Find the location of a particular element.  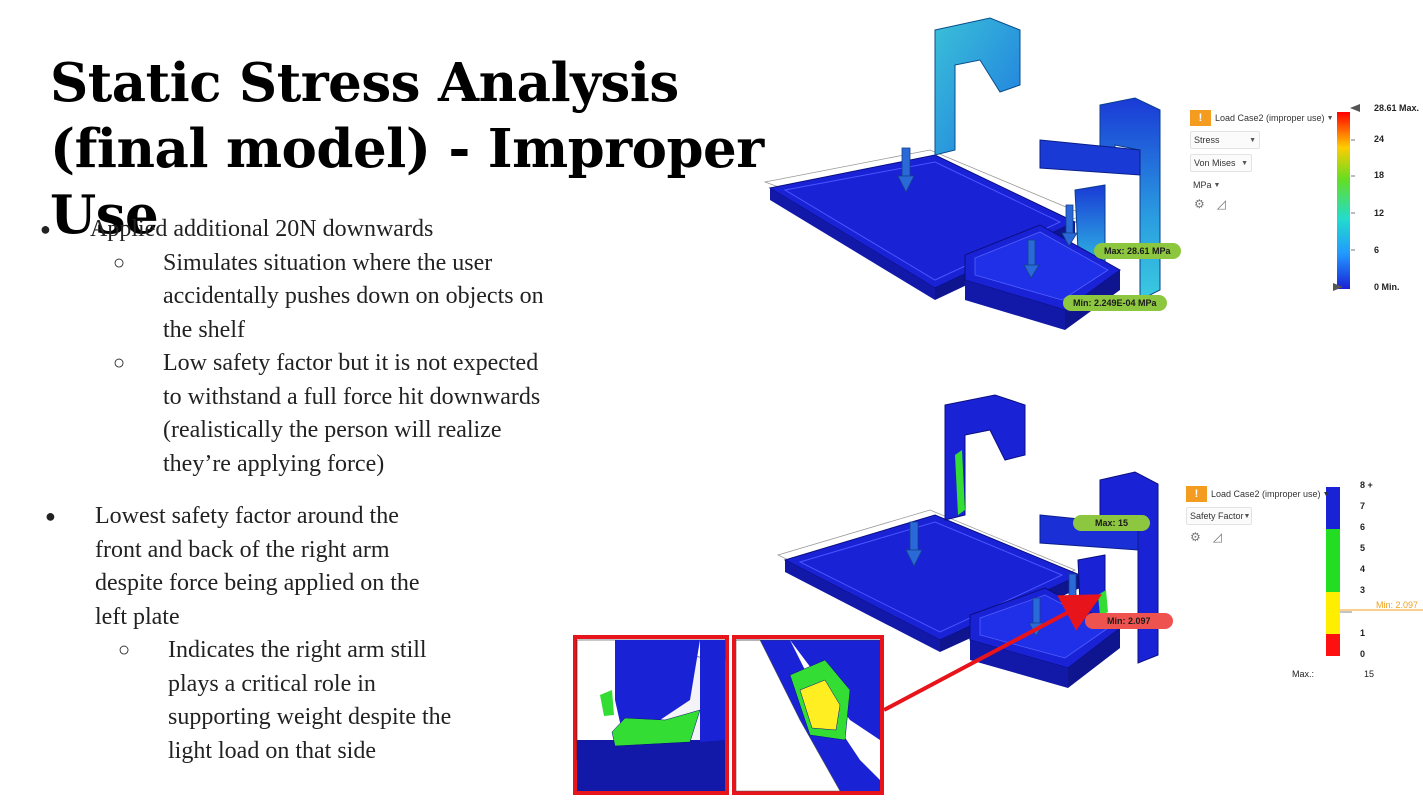

legend-tick: 0 is located at coordinates (1363, 654).